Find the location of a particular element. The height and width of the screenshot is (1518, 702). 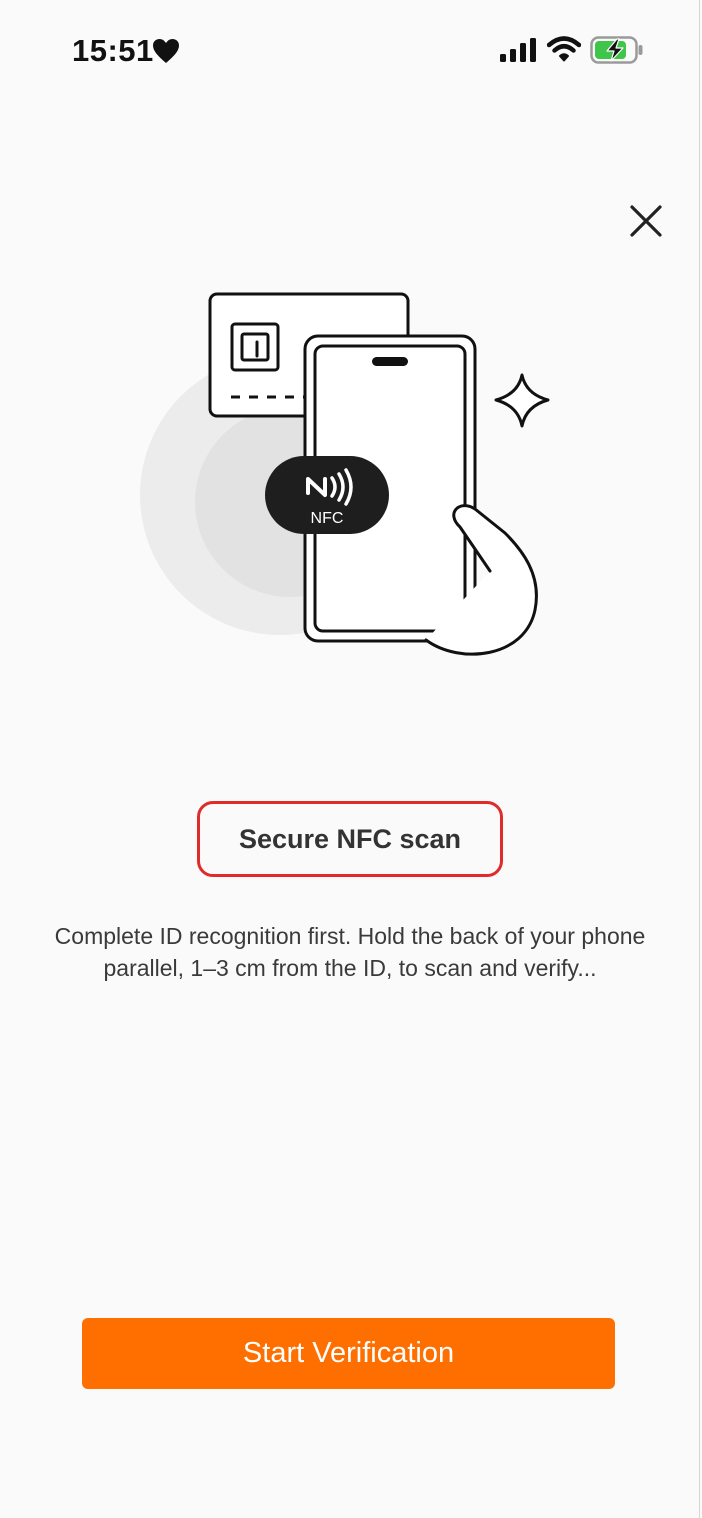

signal-icon is located at coordinates (518, 50).